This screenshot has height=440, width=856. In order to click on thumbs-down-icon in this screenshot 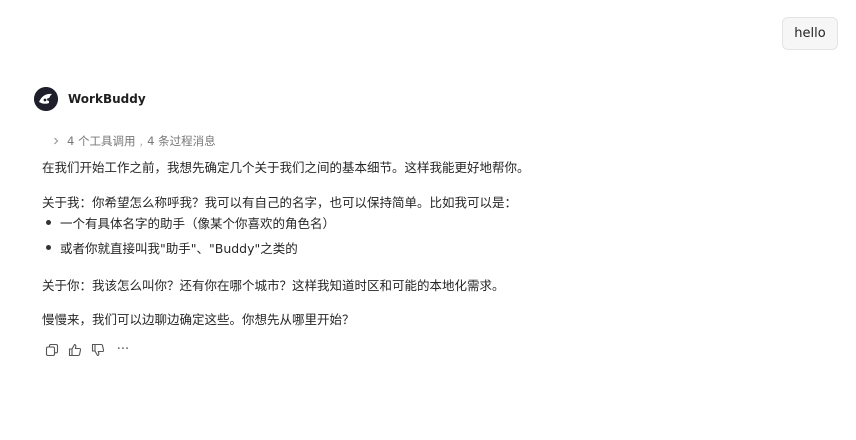, I will do `click(98, 350)`.